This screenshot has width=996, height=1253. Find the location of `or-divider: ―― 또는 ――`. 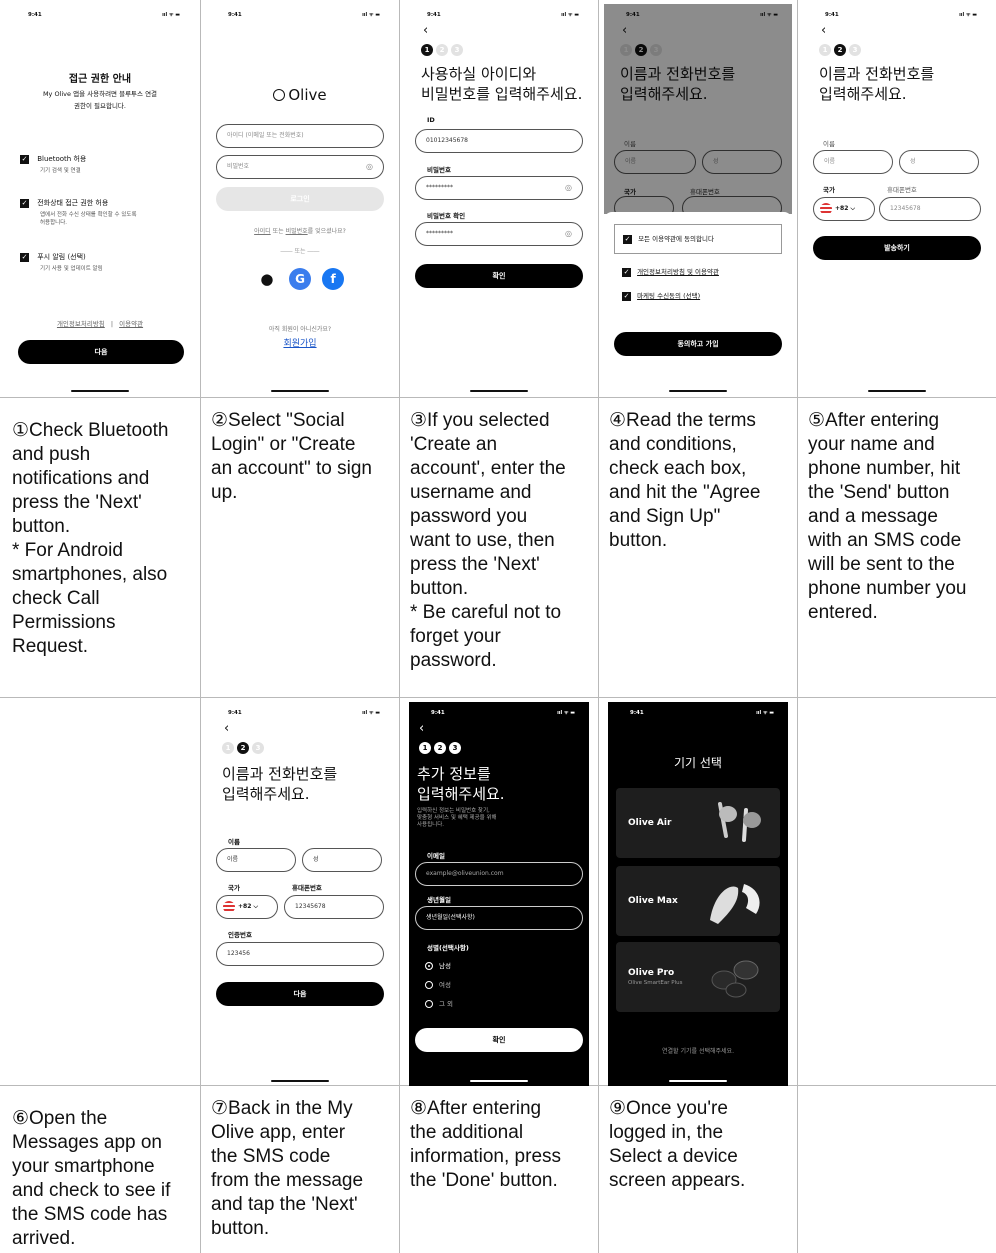

or-divider: ―― 또는 ―― is located at coordinates (300, 251).